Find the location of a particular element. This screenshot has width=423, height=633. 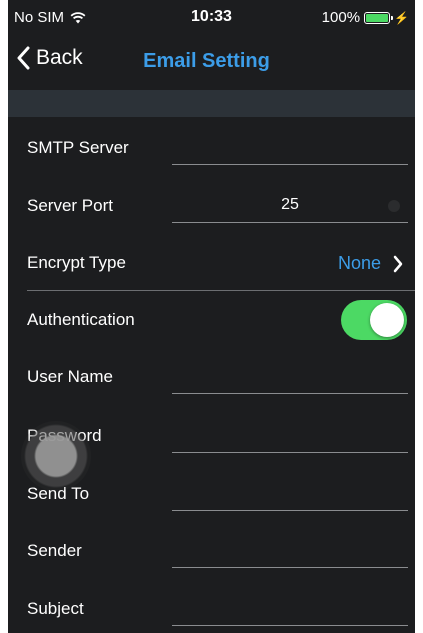

page-title: Email Setting is located at coordinates (206, 61).